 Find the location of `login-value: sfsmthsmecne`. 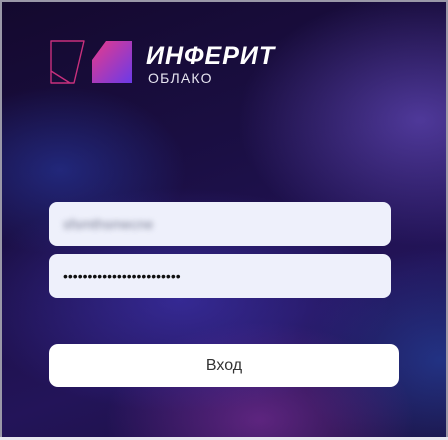

login-value: sfsmthsmecne is located at coordinates (108, 224).